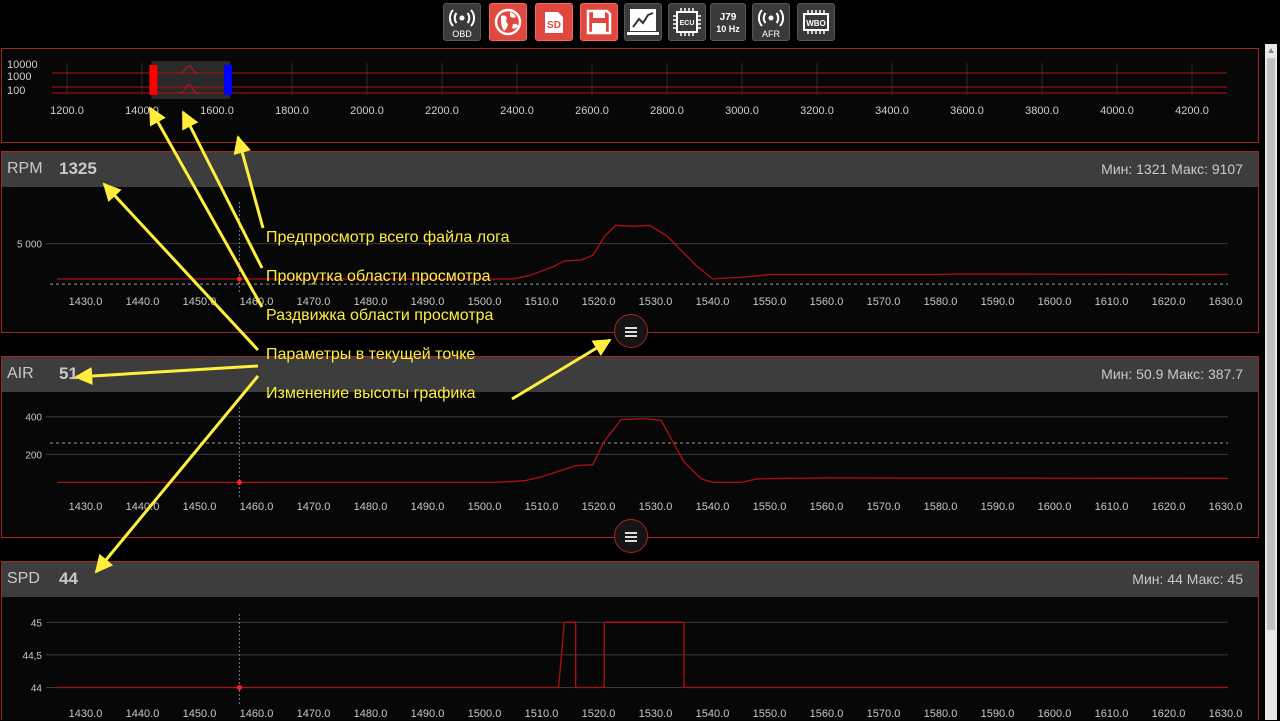 This screenshot has height=721, width=1280. What do you see at coordinates (16, 91) in the screenshot?
I see `overview-y-tick: 100` at bounding box center [16, 91].